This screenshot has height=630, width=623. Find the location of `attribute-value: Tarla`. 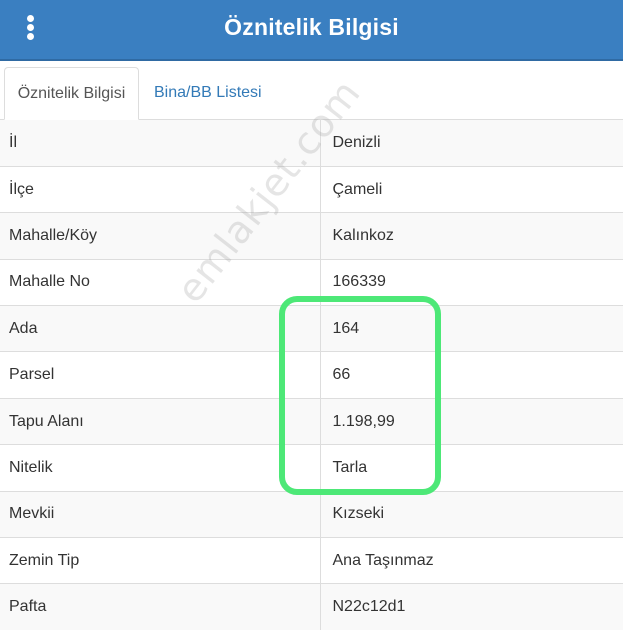

attribute-value: Tarla is located at coordinates (471, 468).